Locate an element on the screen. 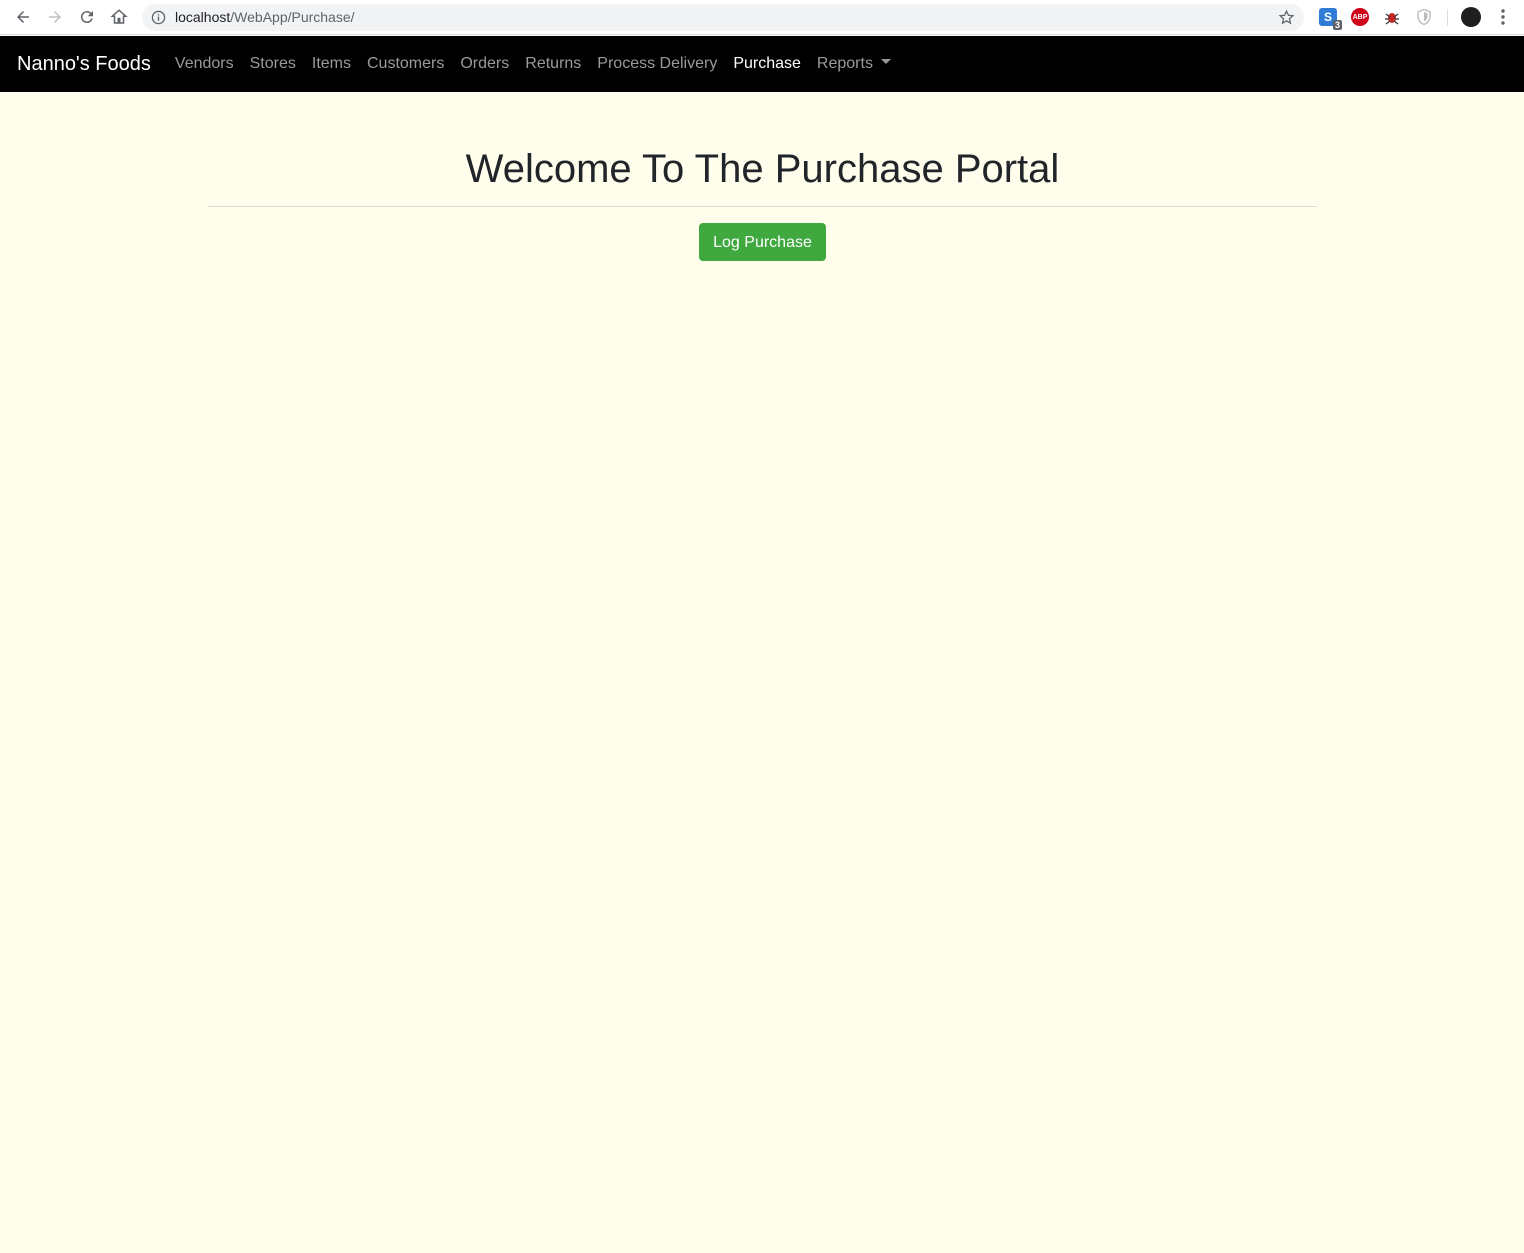  abp-label: ABP is located at coordinates (1360, 17).